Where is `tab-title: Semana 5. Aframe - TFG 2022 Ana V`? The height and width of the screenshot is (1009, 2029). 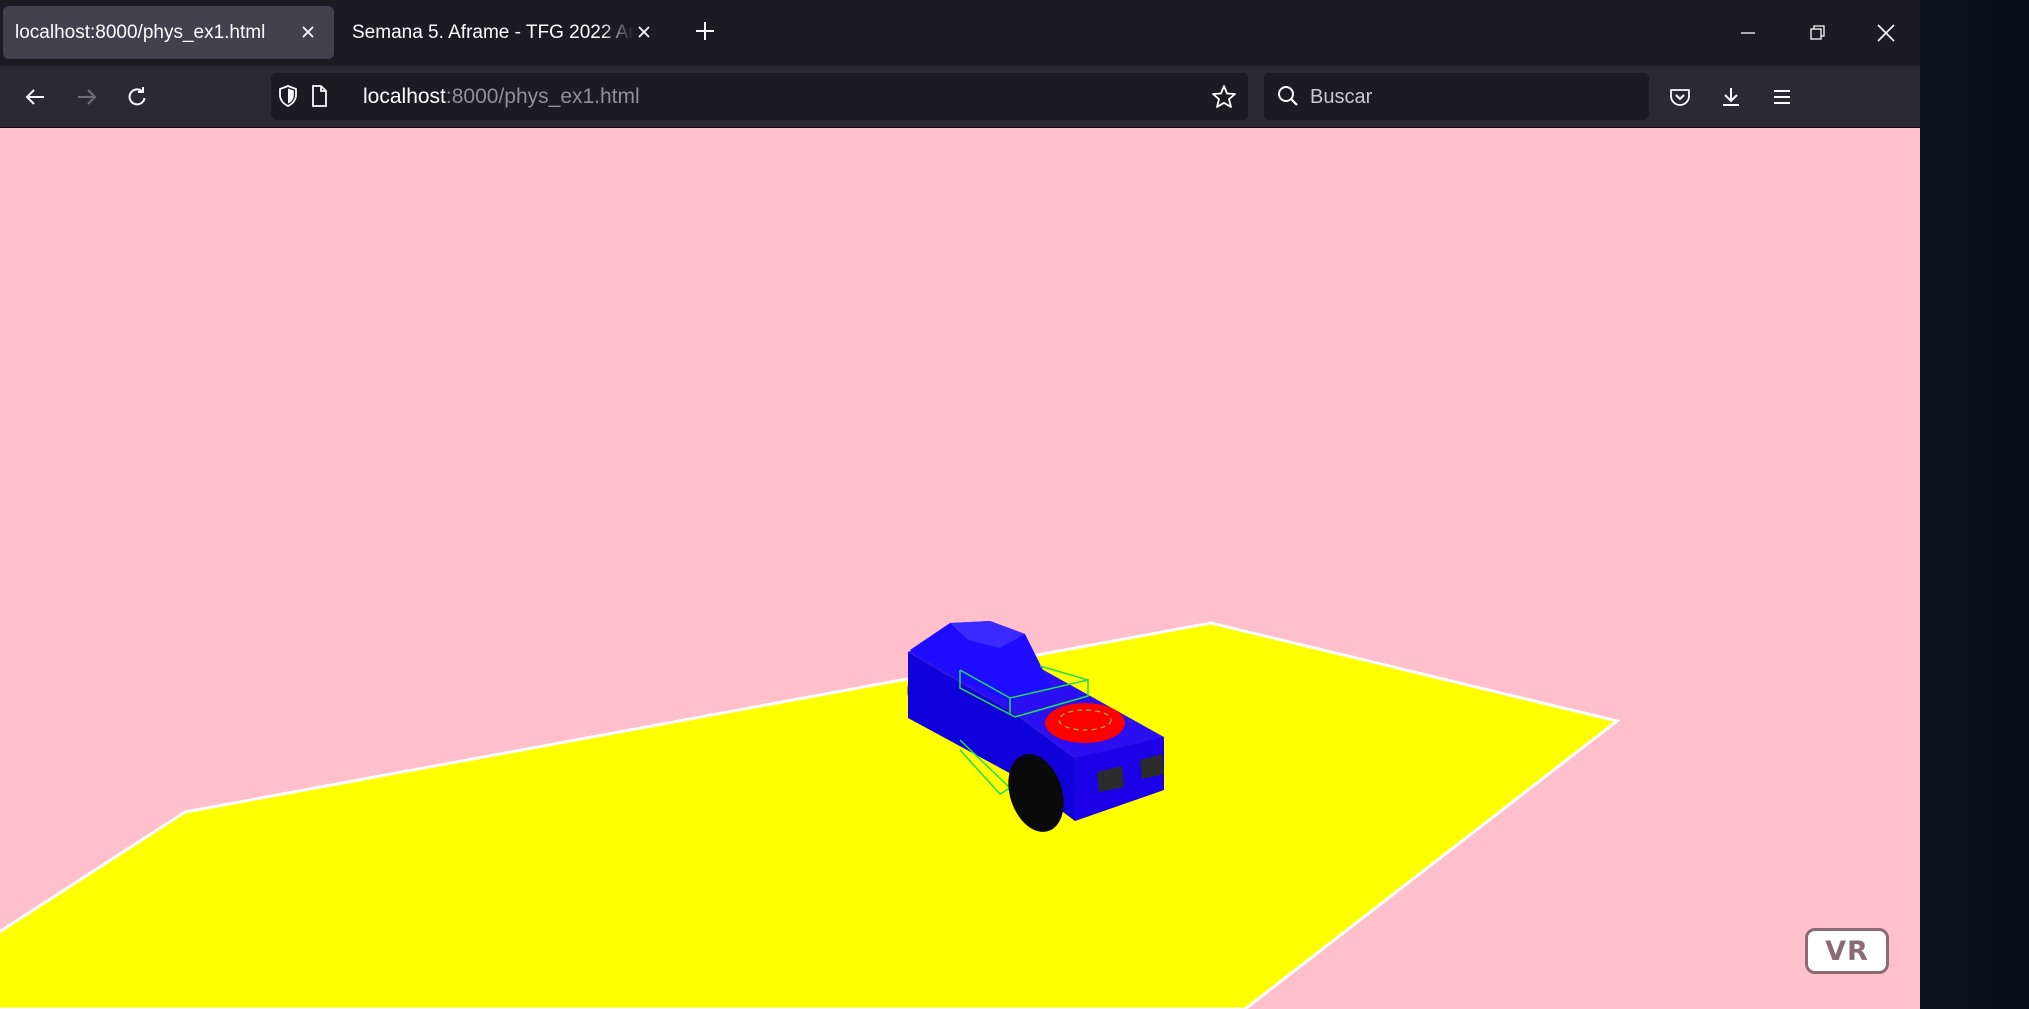
tab-title: Semana 5. Aframe - TFG 2022 Ana V is located at coordinates (493, 32).